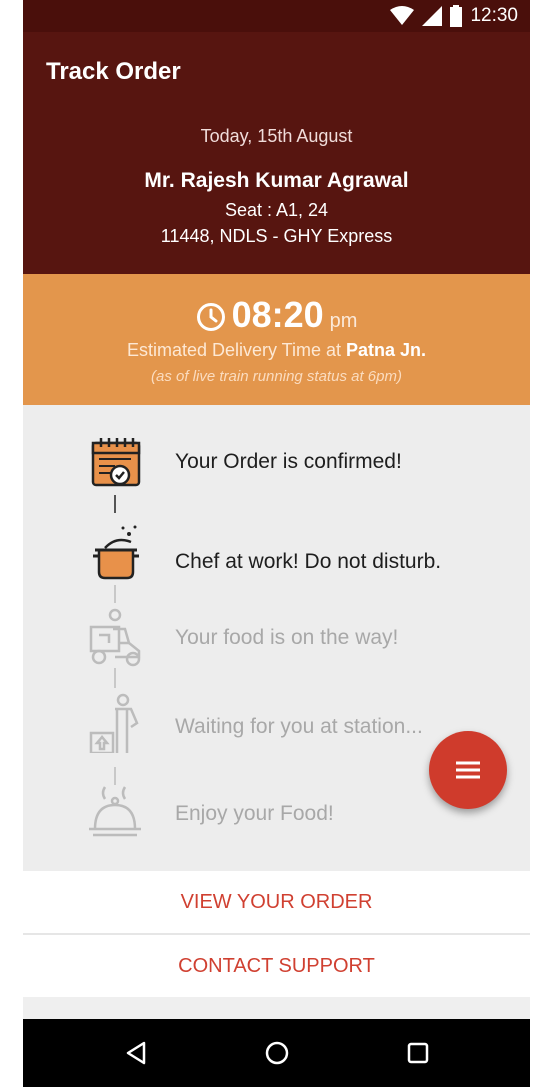 The image size is (553, 1087). What do you see at coordinates (432, 16) in the screenshot?
I see `signal-icon` at bounding box center [432, 16].